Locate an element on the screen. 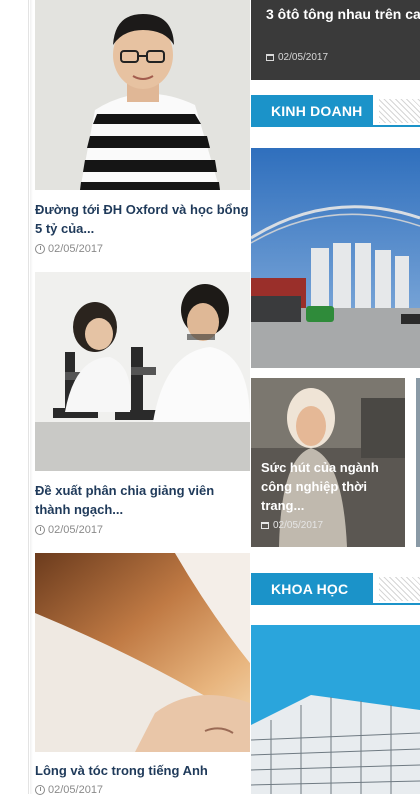 The height and width of the screenshot is (796, 420). column-shadow is located at coordinates (31, 397).